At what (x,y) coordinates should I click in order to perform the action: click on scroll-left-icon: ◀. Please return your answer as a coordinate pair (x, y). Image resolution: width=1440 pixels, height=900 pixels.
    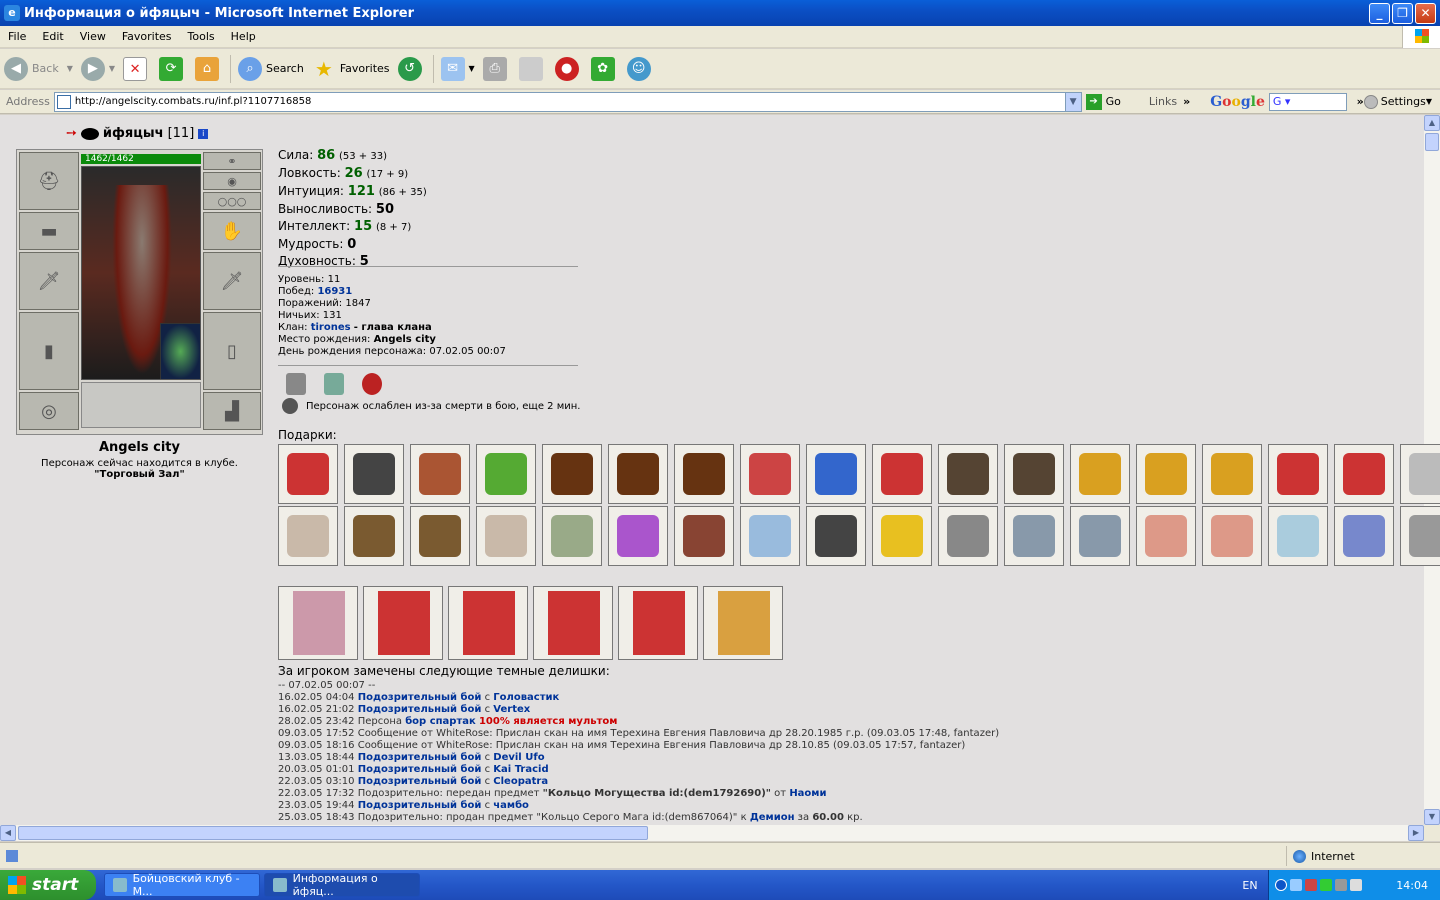
    Looking at the image, I should click on (8, 833).